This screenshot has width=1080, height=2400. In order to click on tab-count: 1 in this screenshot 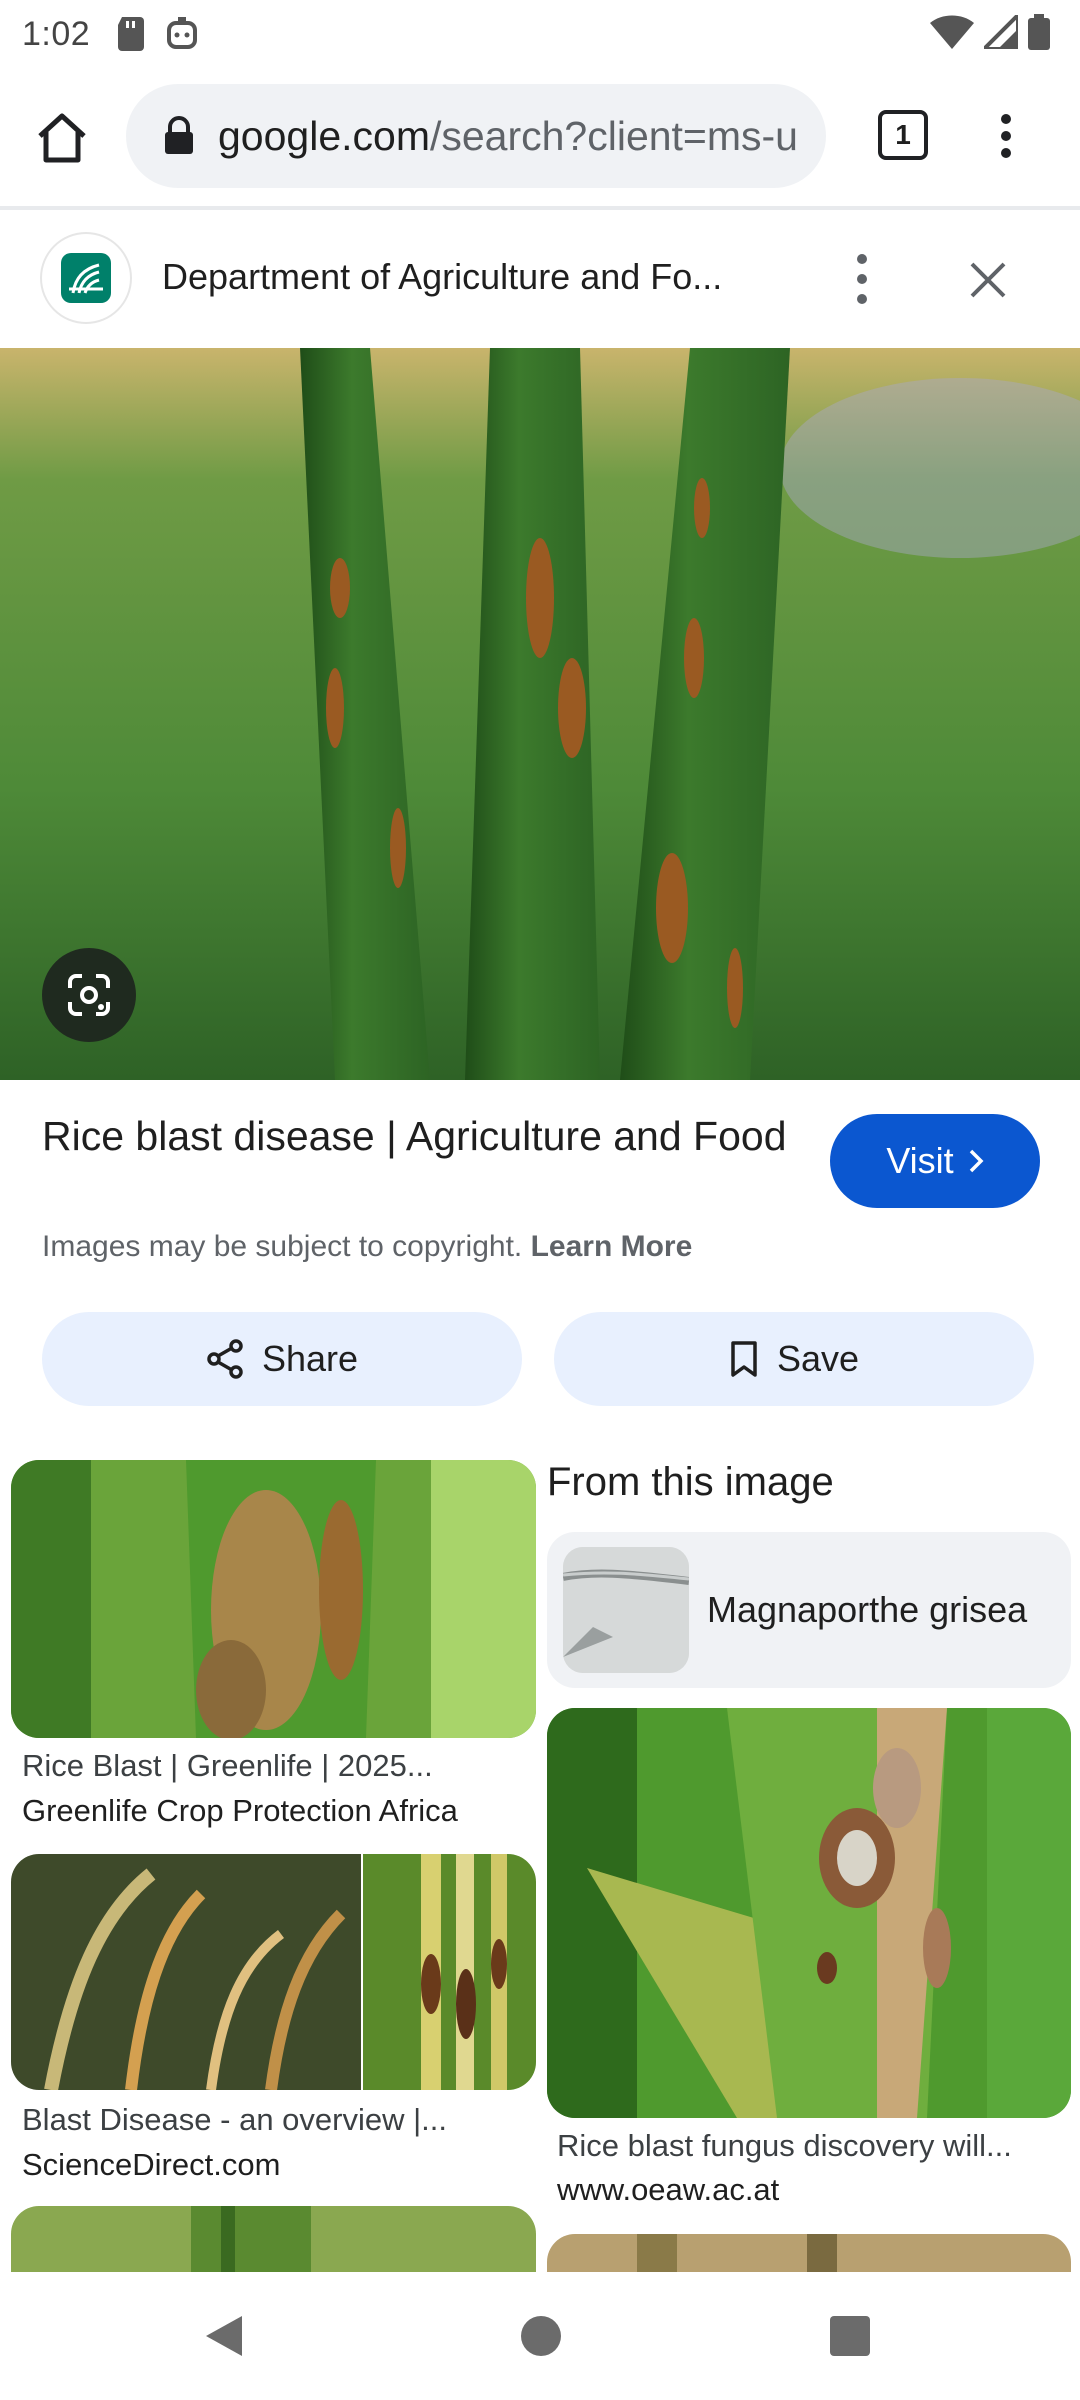, I will do `click(903, 134)`.